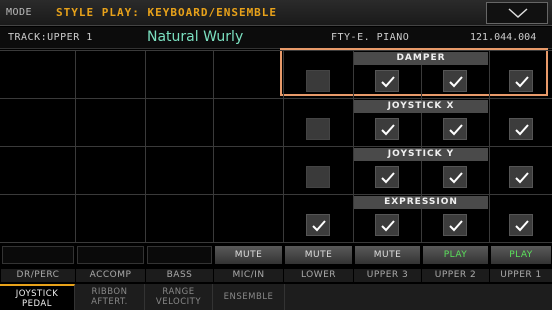 The width and height of the screenshot is (552, 310). Describe the element at coordinates (38, 255) in the screenshot. I see `mute-button-dr-perc` at that location.